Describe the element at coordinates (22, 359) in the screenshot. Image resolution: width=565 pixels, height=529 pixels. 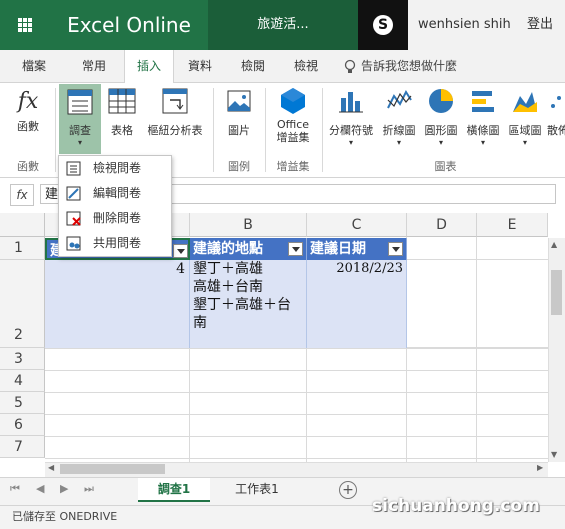
I see `row-header-3: 3` at that location.